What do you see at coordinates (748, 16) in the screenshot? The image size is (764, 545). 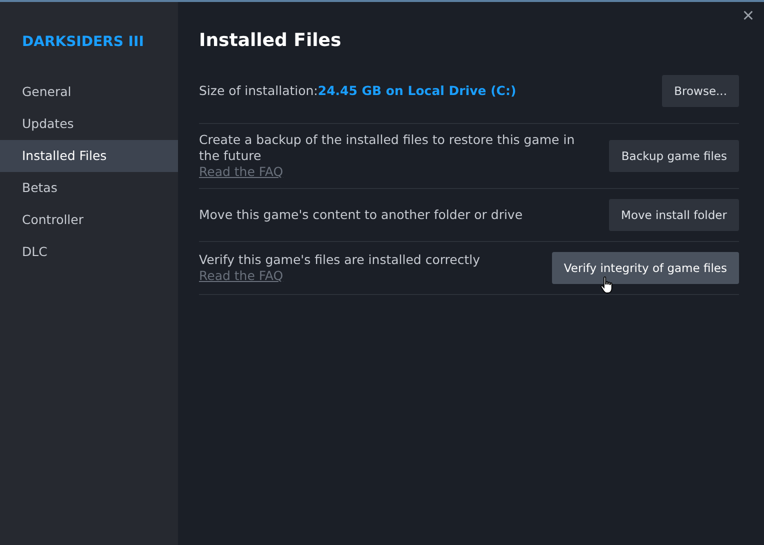 I see `close-button: ×` at bounding box center [748, 16].